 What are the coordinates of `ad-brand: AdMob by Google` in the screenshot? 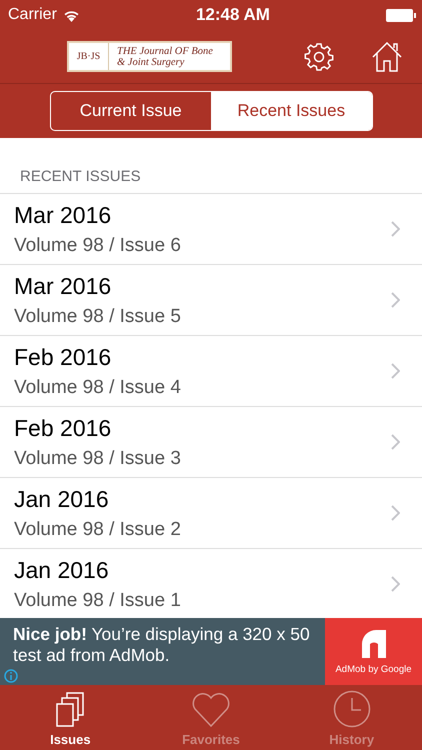 It's located at (373, 669).